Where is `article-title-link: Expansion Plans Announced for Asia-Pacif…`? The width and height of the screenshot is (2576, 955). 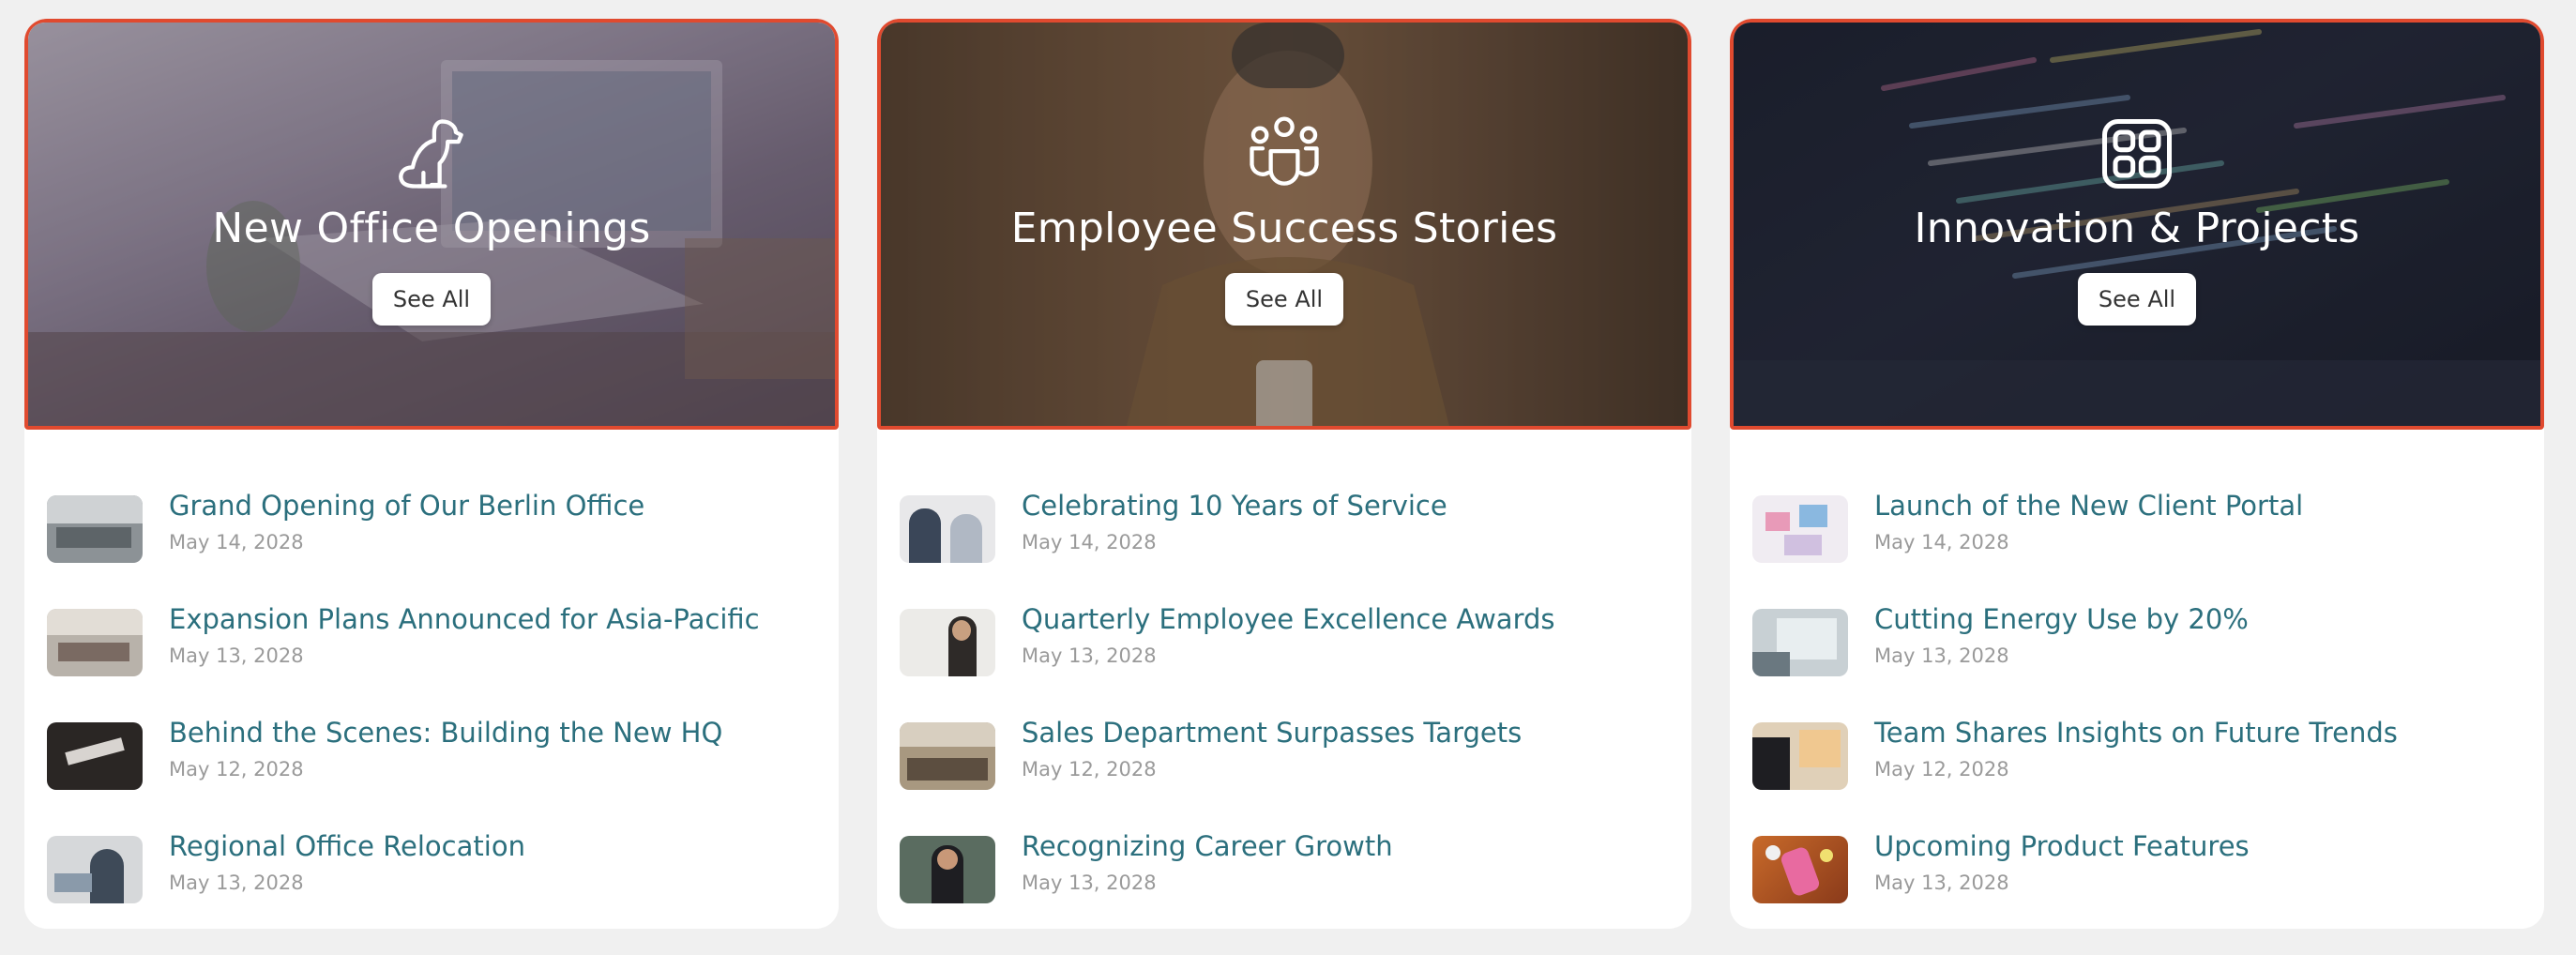
article-title-link: Expansion Plans Announced for Asia-Pacif… is located at coordinates (464, 619).